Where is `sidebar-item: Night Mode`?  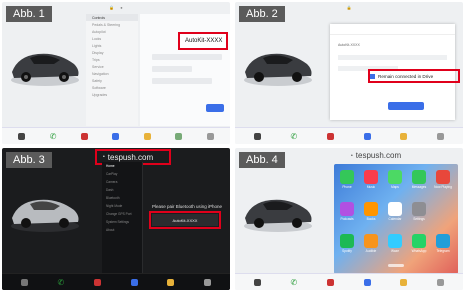
sidebar-item: Night Mode is located at coordinates (122, 206).